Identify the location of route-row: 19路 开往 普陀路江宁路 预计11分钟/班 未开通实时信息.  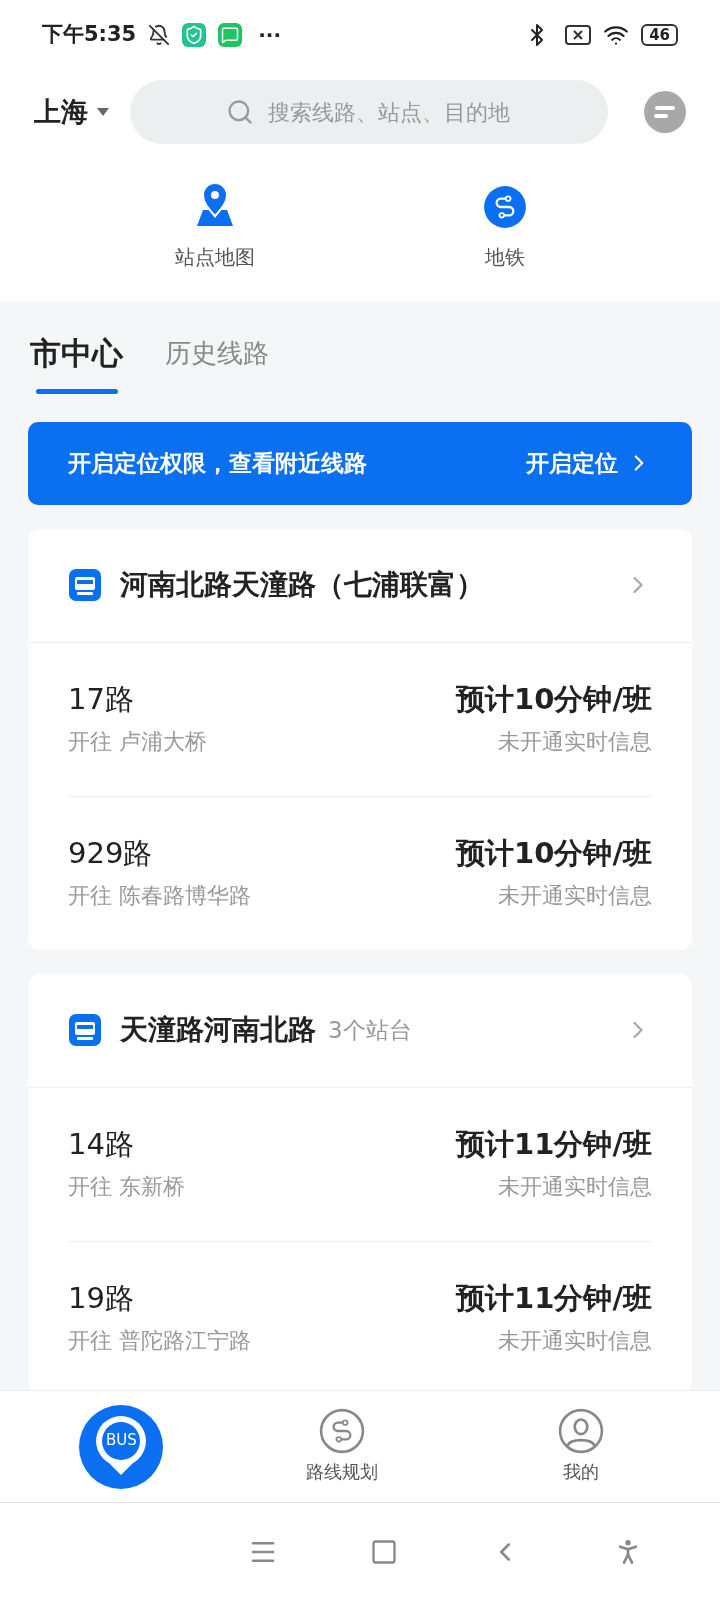
(360, 1315).